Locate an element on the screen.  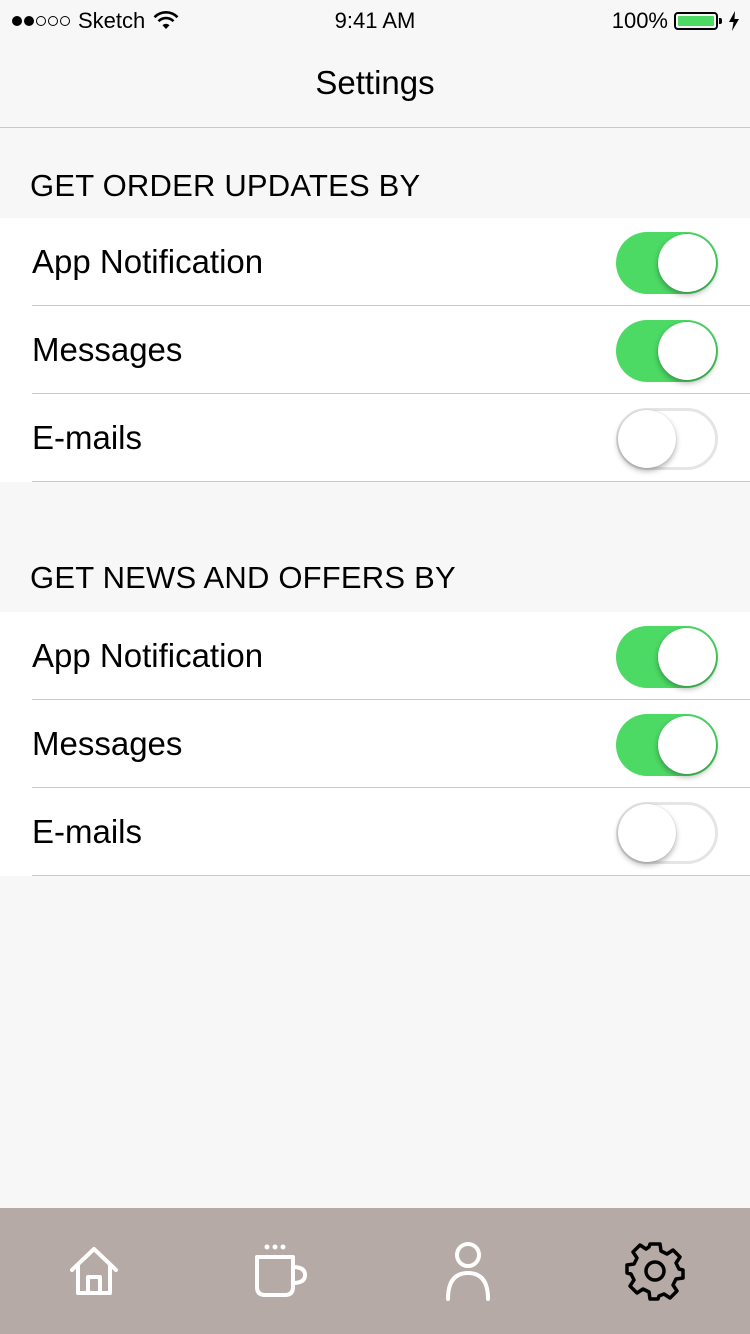
gear-icon is located at coordinates (654, 1271).